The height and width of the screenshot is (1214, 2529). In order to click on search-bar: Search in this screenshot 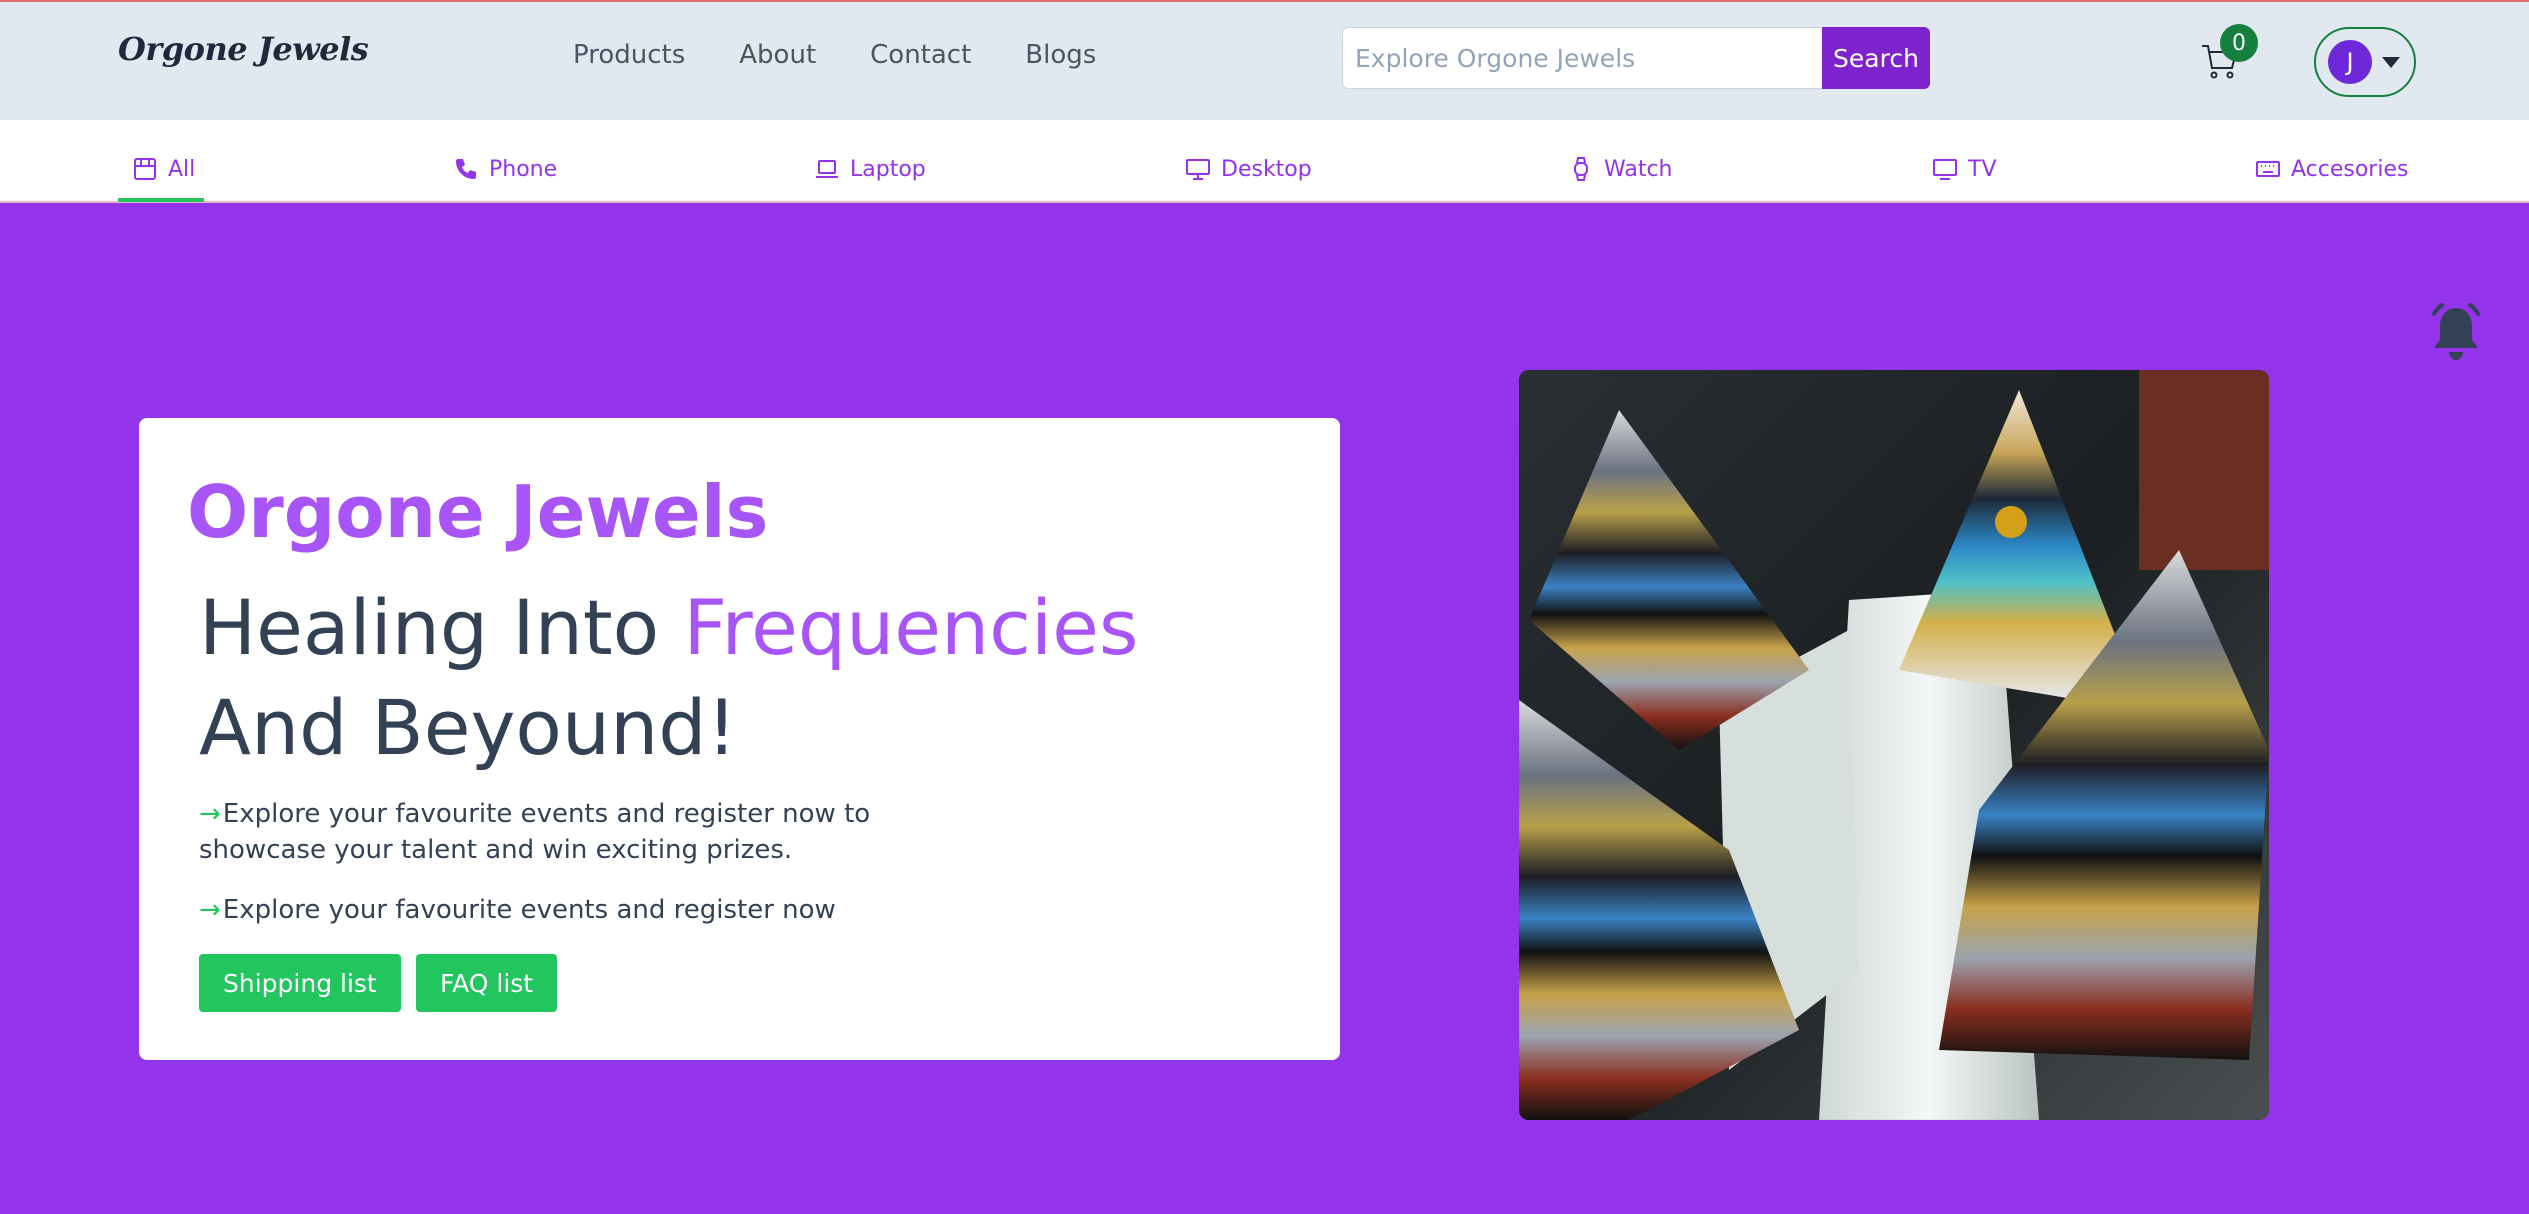, I will do `click(1636, 58)`.